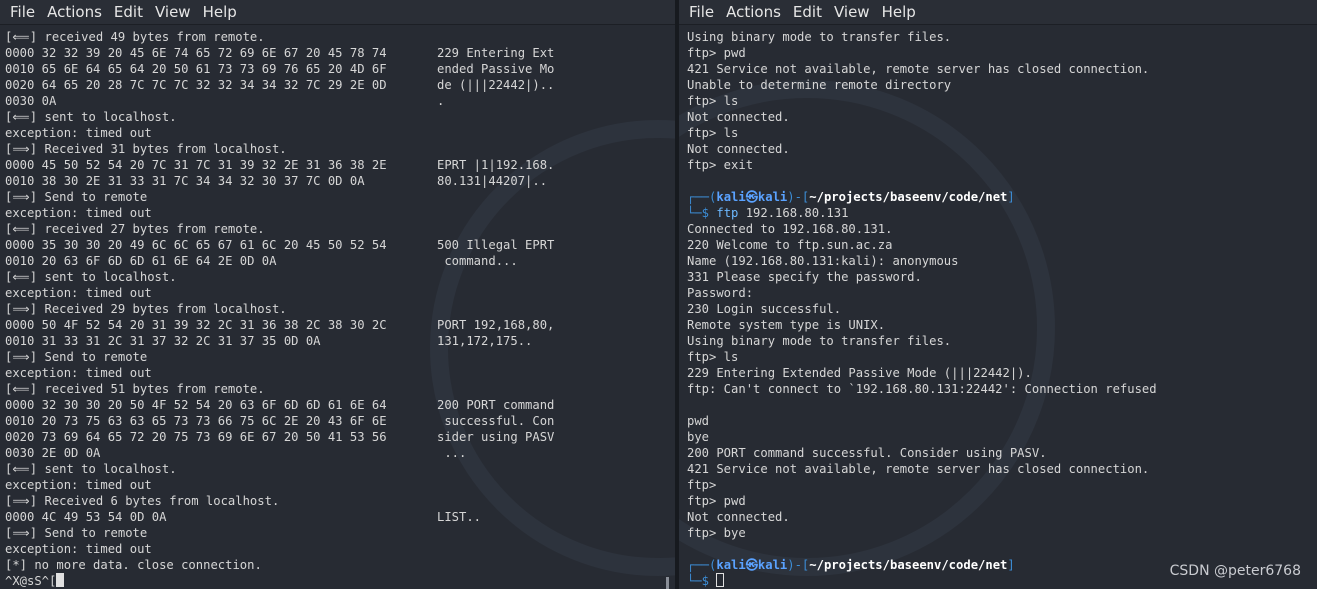 The height and width of the screenshot is (589, 1317). Describe the element at coordinates (790, 229) in the screenshot. I see `terminal-line: Connected to 192.168.80.131.` at that location.